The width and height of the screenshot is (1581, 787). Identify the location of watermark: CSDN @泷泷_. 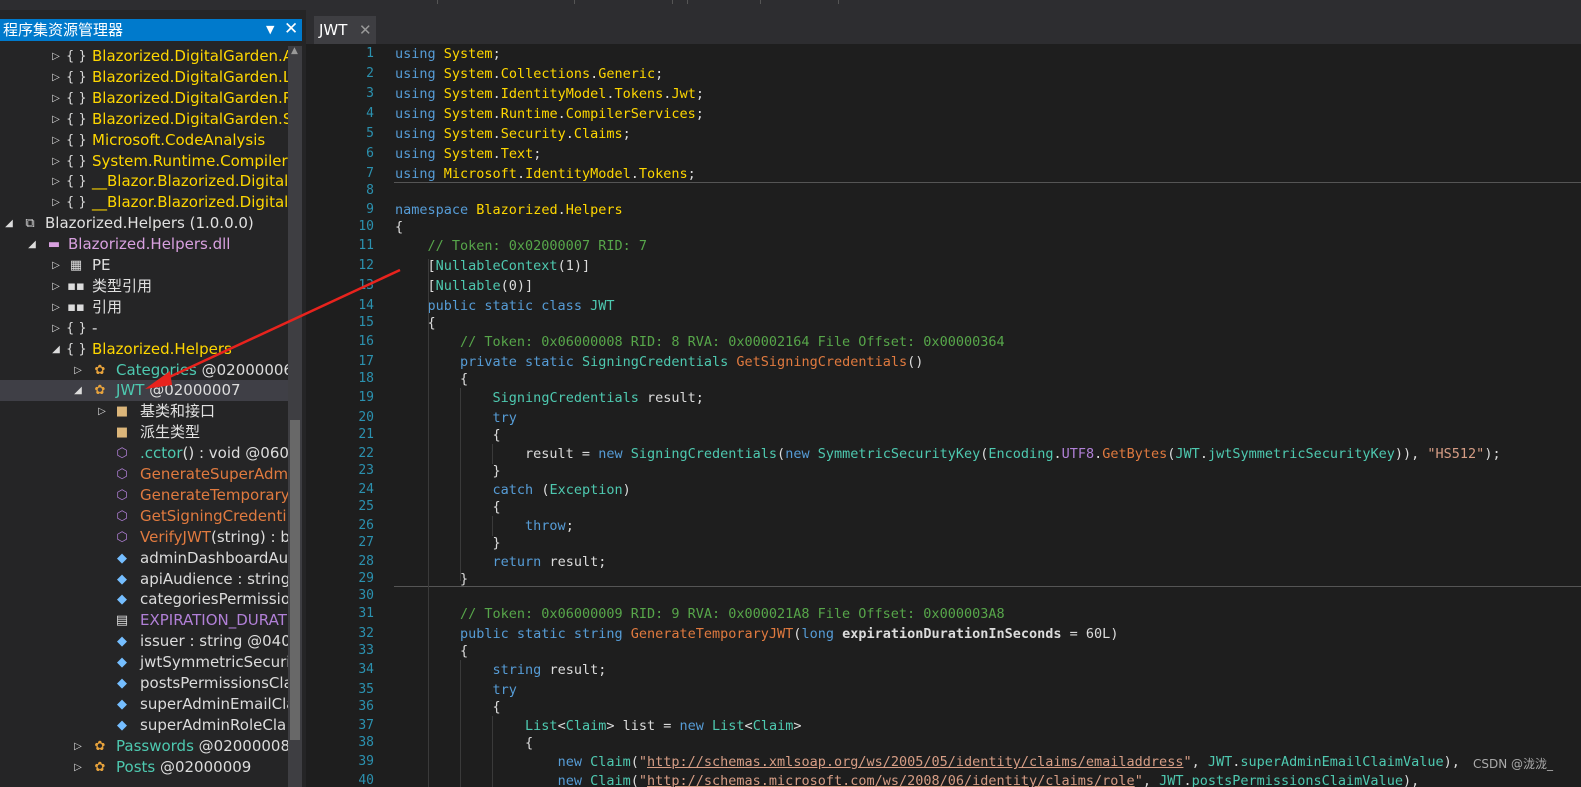
(1512, 764).